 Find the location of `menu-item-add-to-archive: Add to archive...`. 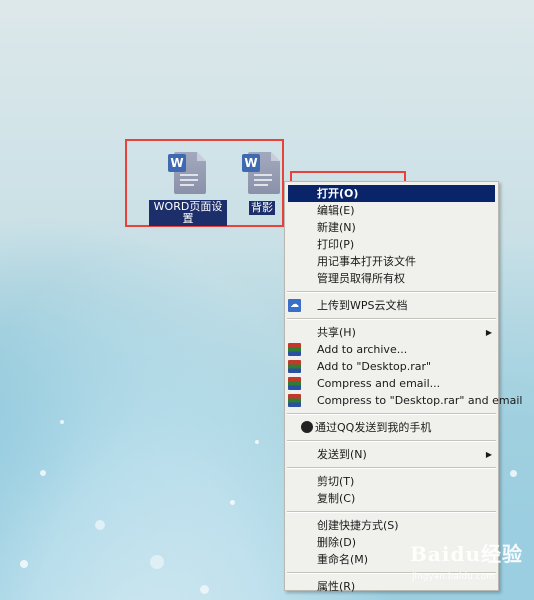

menu-item-add-to-archive: Add to archive... is located at coordinates (391, 349).